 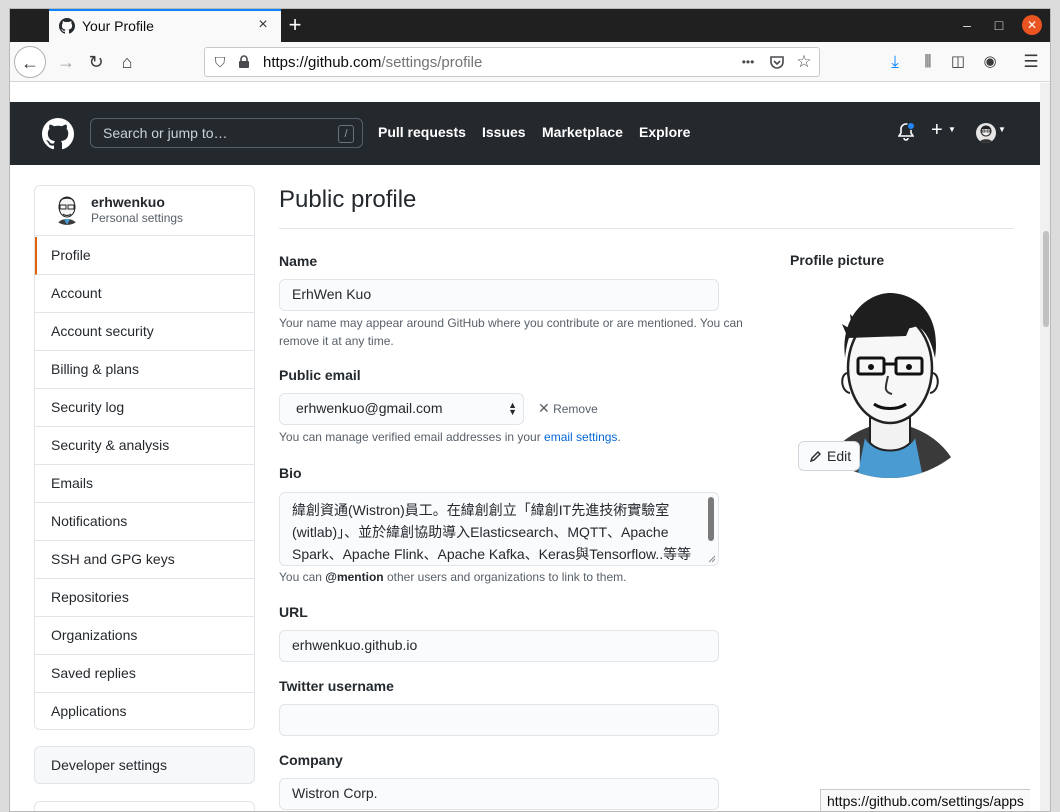 What do you see at coordinates (1046, 279) in the screenshot?
I see `page-scroll-thumb` at bounding box center [1046, 279].